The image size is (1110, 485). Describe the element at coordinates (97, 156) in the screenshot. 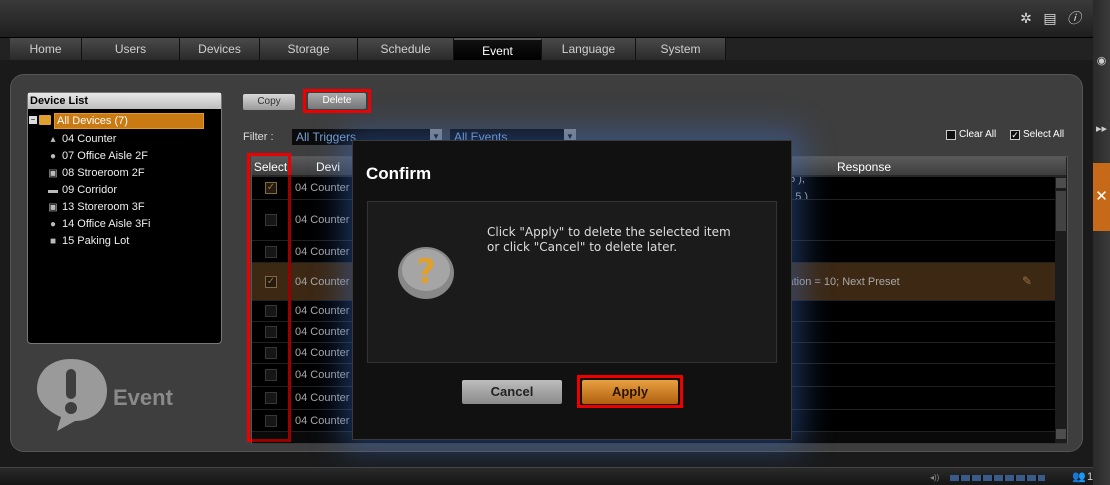

I see `device-item: ● 07 Office Aisle 2F` at that location.